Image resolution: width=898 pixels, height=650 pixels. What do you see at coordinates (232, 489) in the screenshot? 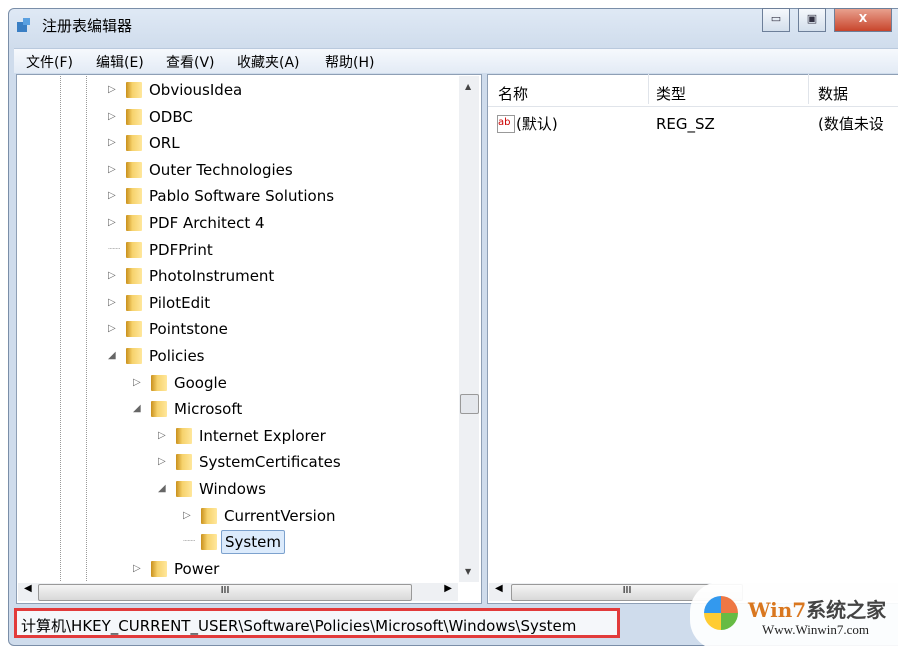
I see `tree-node-label: Windows` at bounding box center [232, 489].